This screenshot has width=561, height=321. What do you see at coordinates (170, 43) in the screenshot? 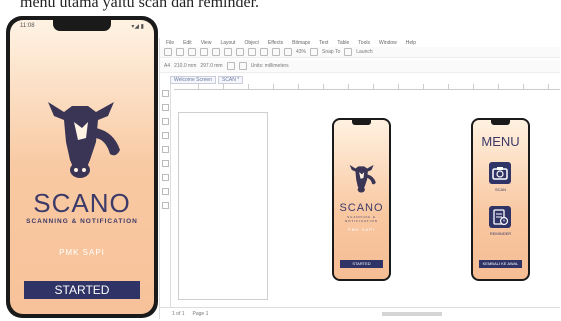
I see `menu-file: File` at bounding box center [170, 43].